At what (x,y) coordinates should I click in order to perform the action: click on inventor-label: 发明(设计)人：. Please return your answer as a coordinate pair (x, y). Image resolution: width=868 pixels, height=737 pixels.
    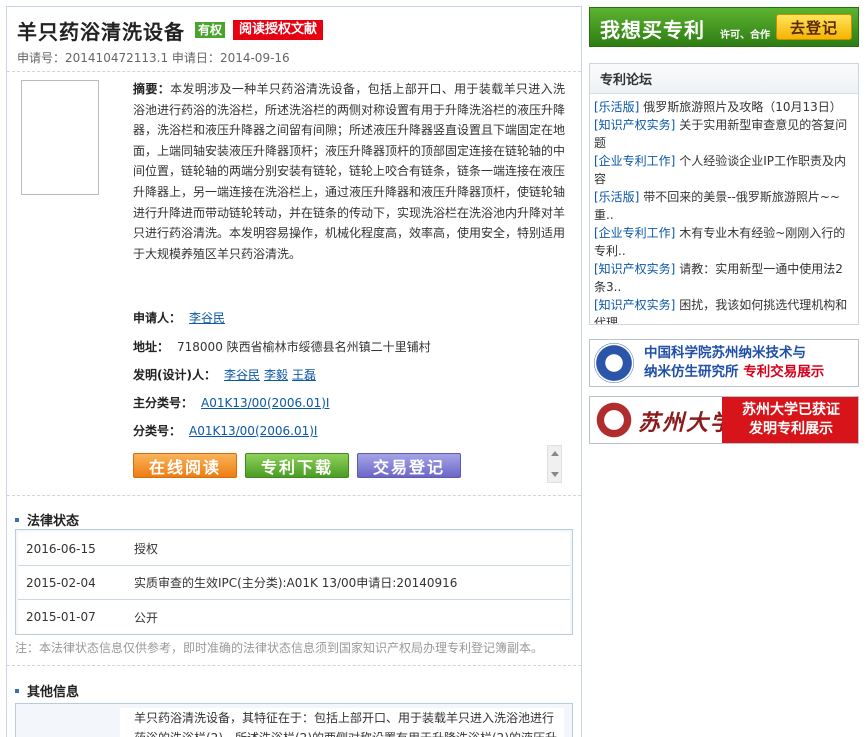
    Looking at the image, I should click on (174, 375).